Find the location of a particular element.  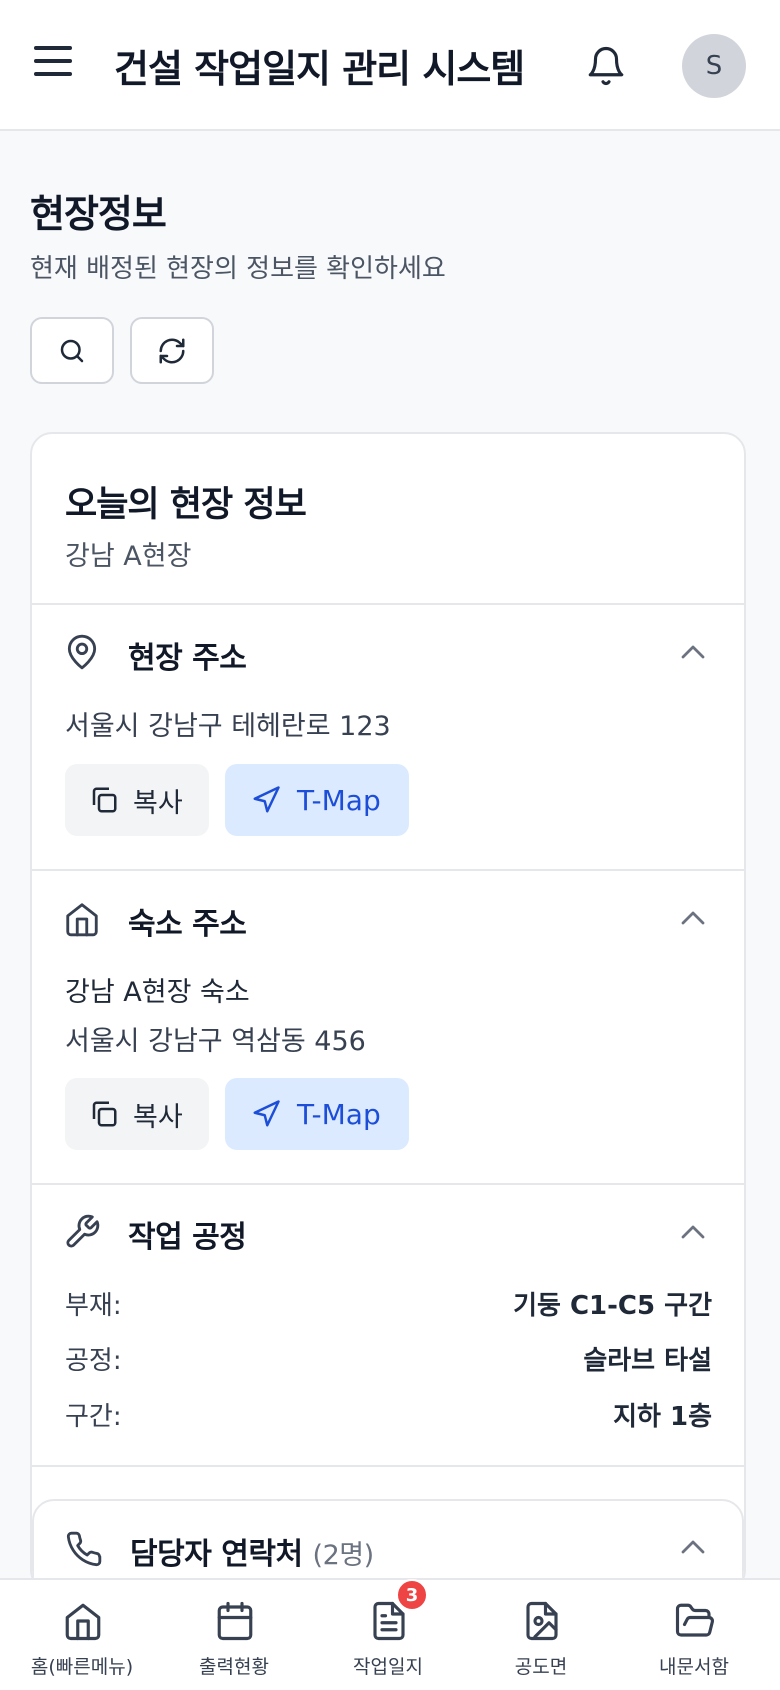

nav-label: 공도면 is located at coordinates (541, 1667).